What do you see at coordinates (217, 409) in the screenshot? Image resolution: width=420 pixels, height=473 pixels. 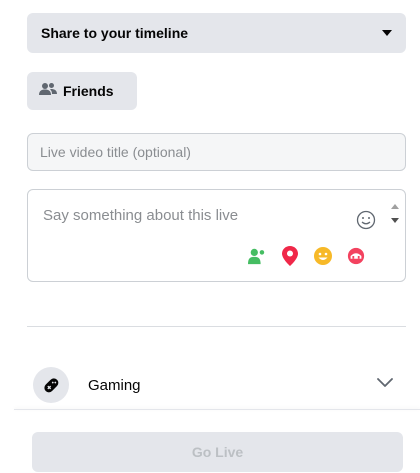 I see `footer-separator` at bounding box center [217, 409].